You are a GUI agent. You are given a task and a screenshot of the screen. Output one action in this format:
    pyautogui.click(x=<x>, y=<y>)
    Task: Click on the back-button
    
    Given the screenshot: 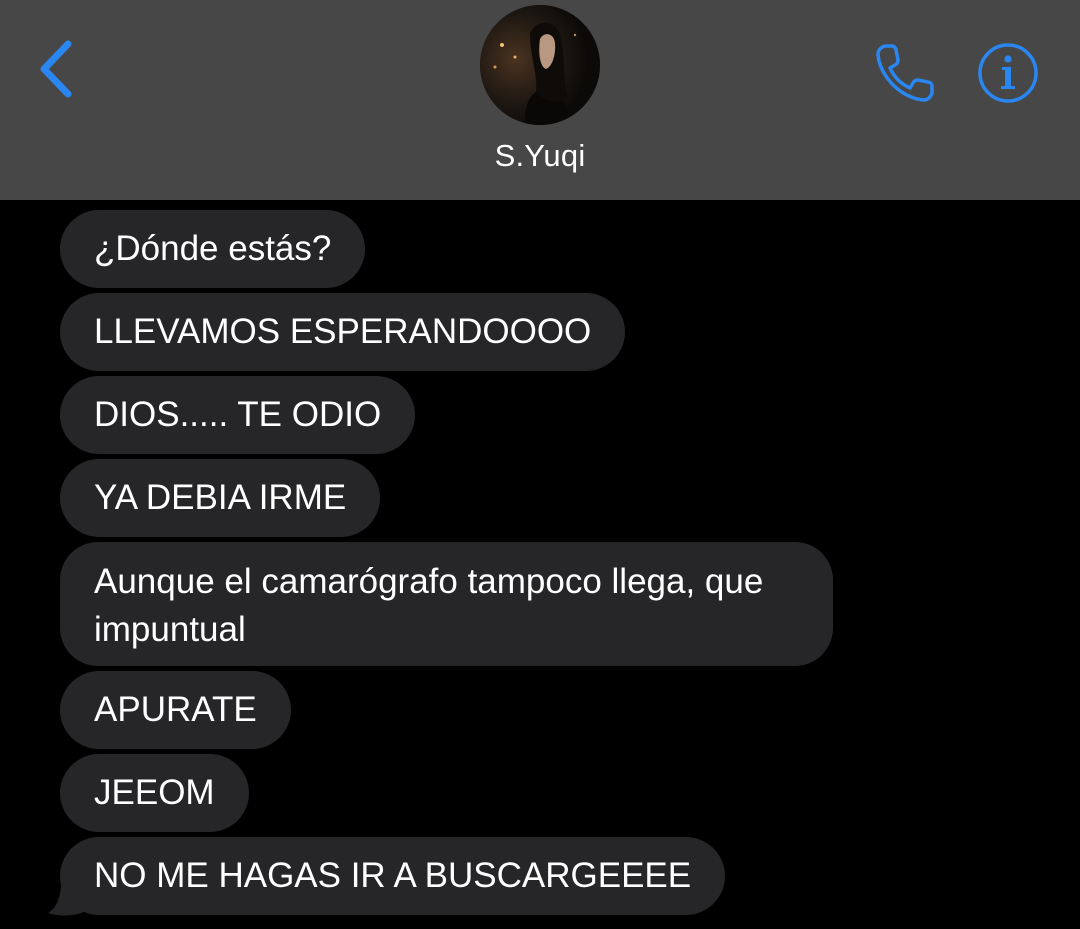 What is the action you would take?
    pyautogui.click(x=58, y=69)
    